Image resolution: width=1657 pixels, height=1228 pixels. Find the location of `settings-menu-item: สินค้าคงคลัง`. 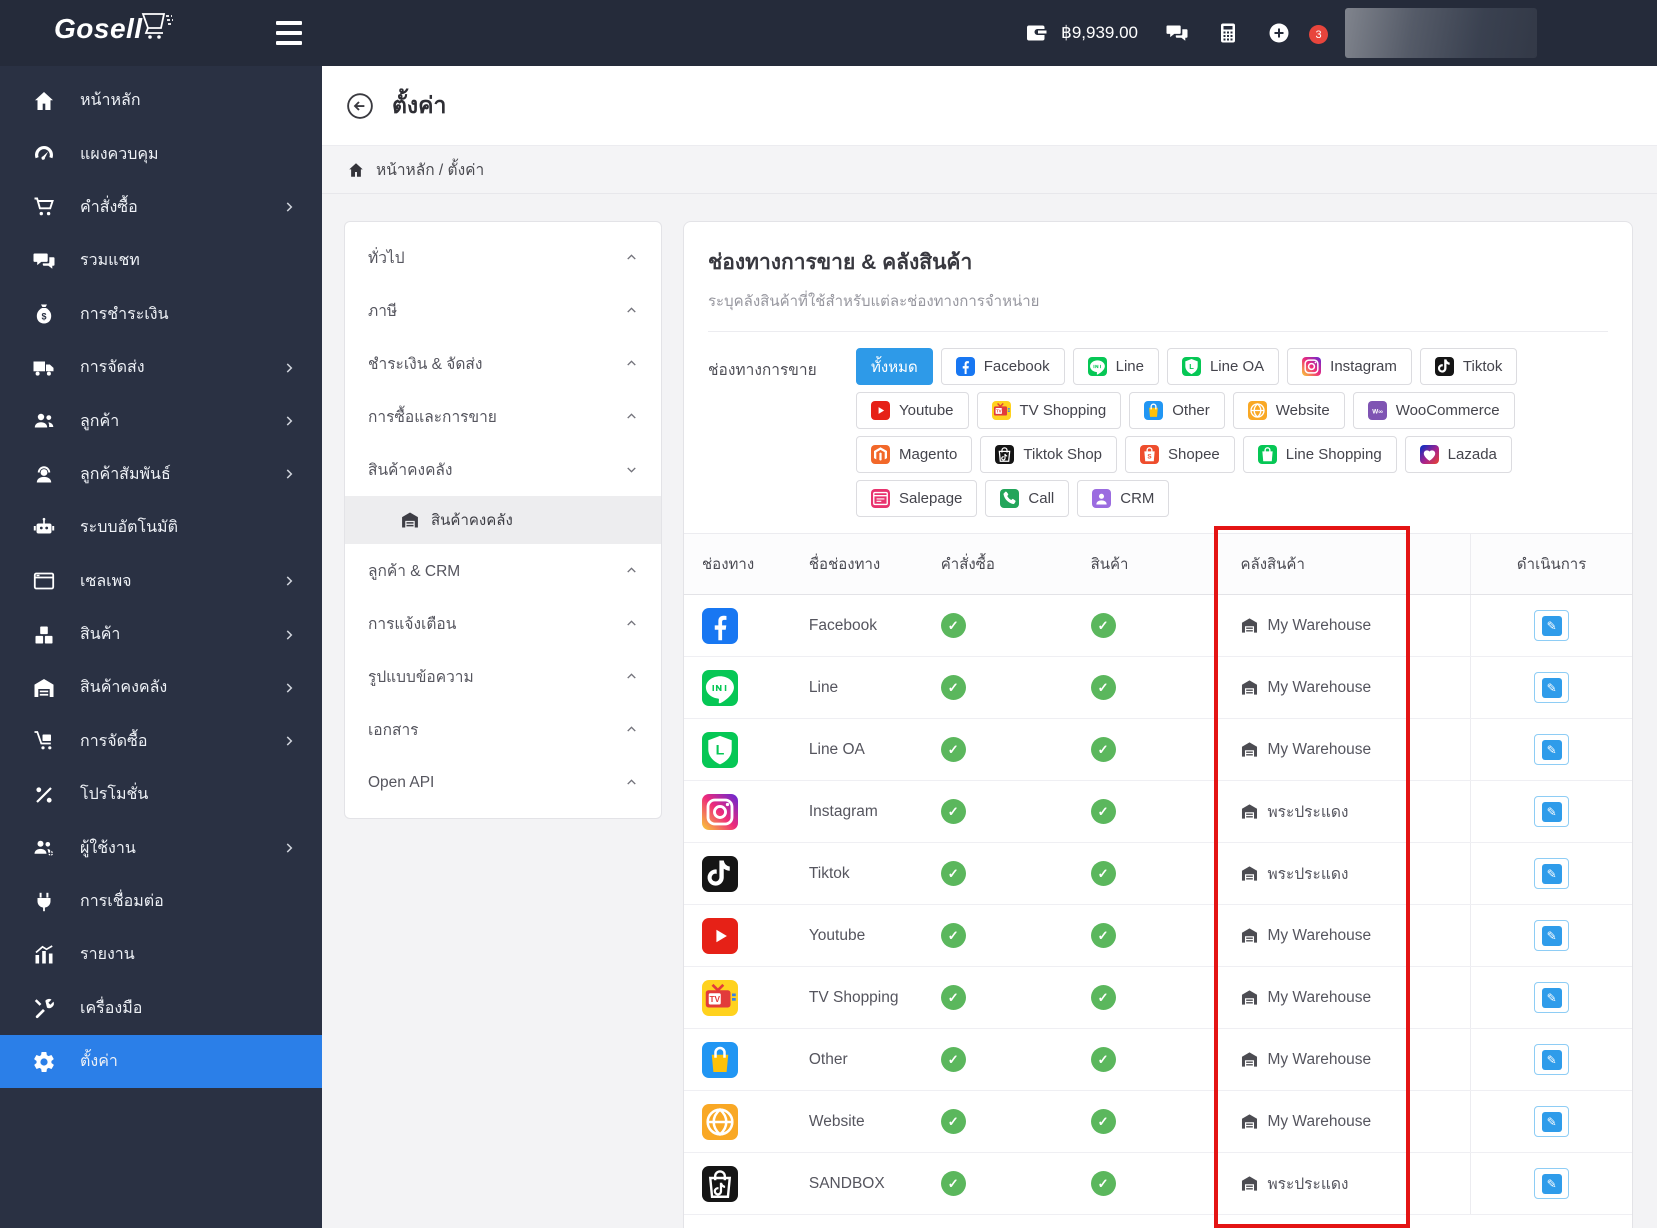

settings-menu-item: สินค้าคงคลัง is located at coordinates (503, 469).